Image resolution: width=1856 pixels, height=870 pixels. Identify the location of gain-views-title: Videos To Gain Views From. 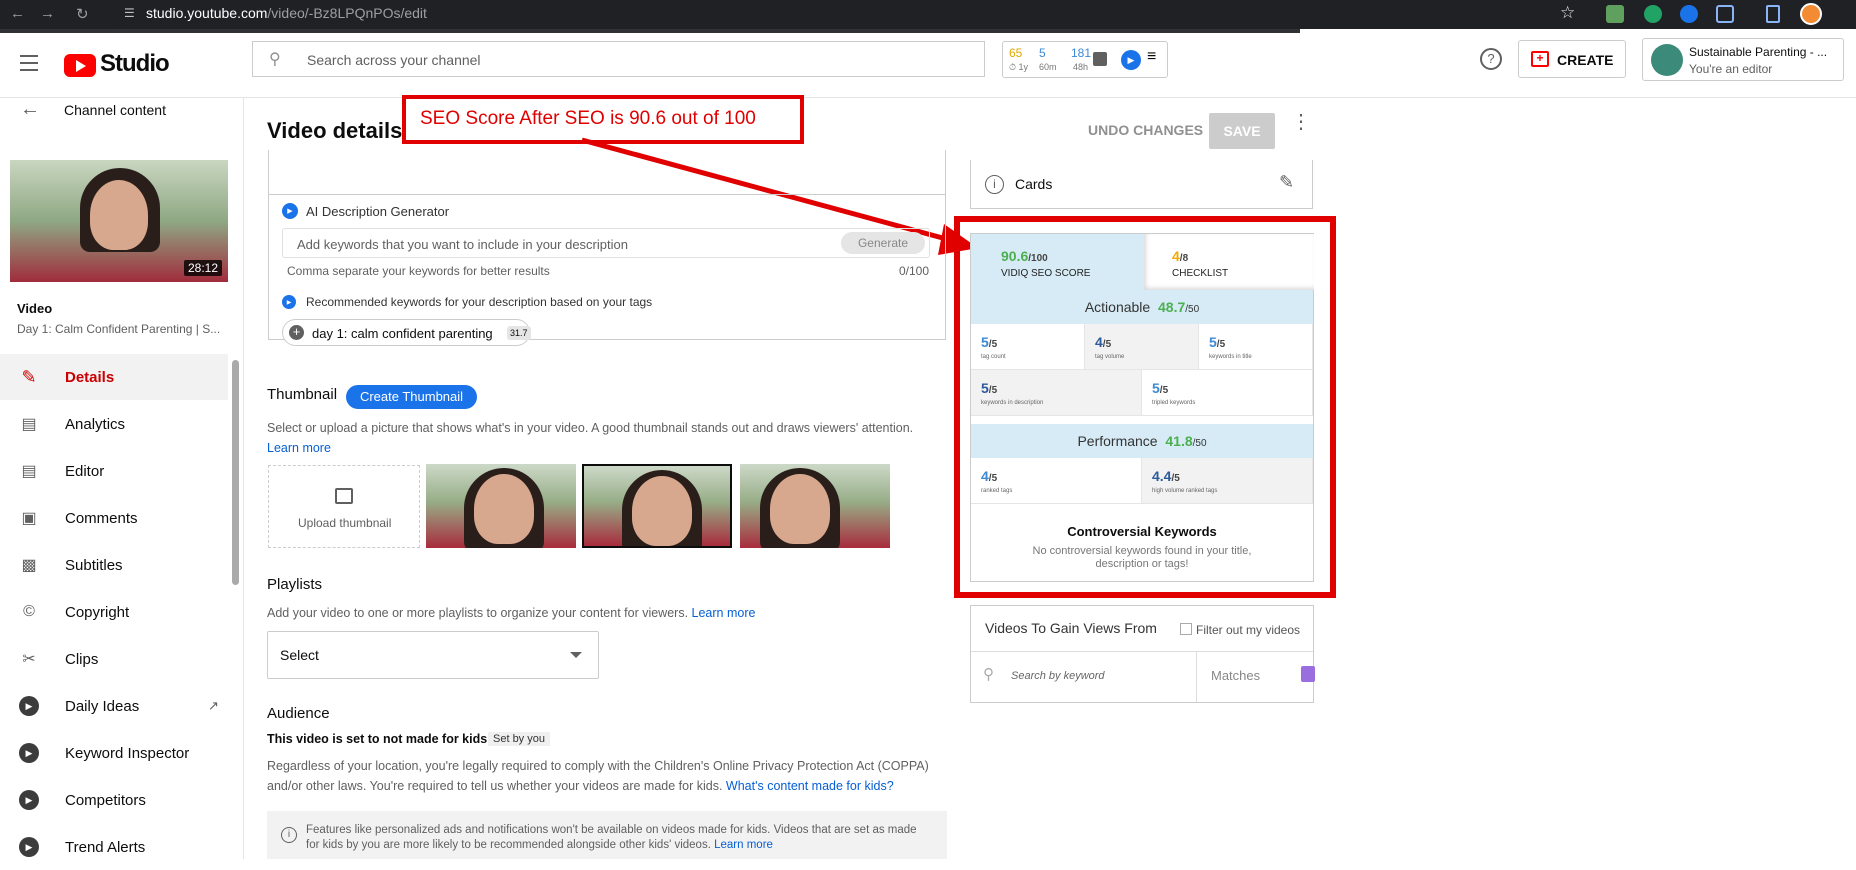
(1071, 628).